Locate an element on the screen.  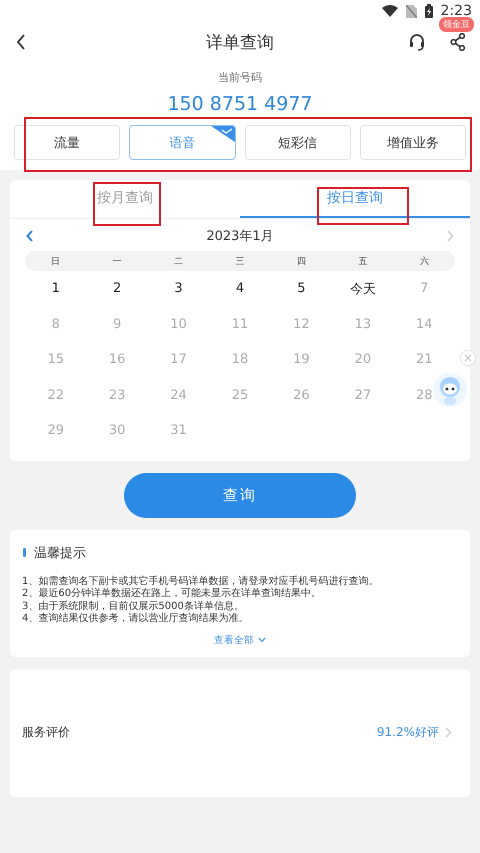
back-icon is located at coordinates (21, 42).